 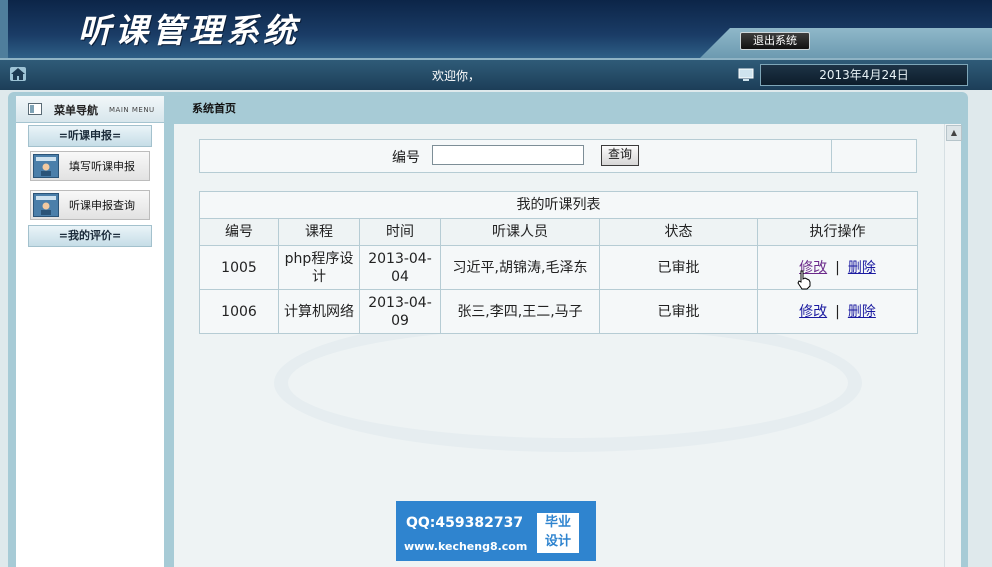 I want to click on column-header-status: 状态, so click(x=678, y=232).